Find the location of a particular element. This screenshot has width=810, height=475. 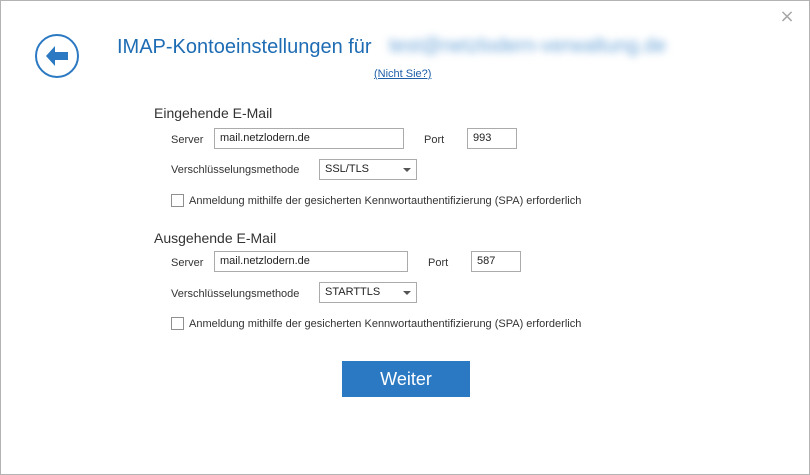

outgoing-port-input: 587 is located at coordinates (496, 261).